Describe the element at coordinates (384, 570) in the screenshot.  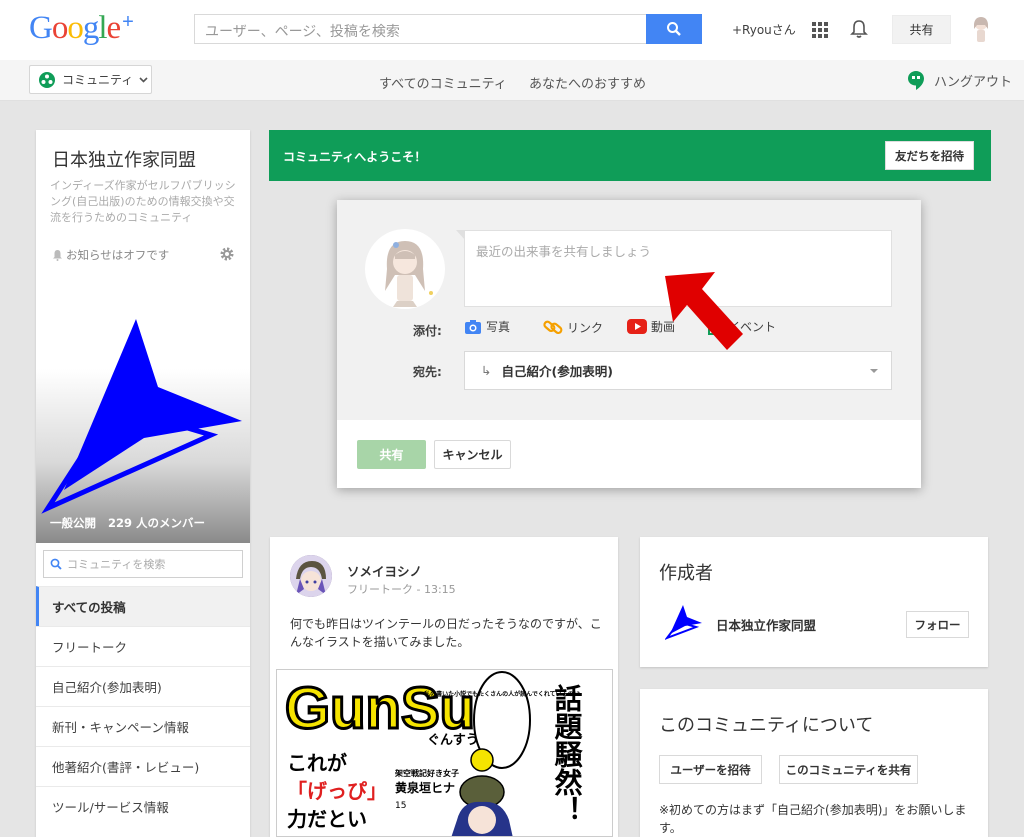
I see `post-author-name: ソメイヨシノ` at that location.